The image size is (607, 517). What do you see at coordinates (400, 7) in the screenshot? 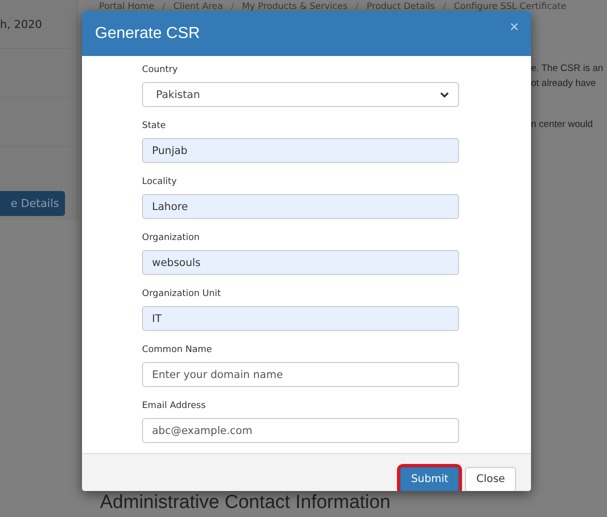
I see `breadcrumb-link: Product Details` at bounding box center [400, 7].